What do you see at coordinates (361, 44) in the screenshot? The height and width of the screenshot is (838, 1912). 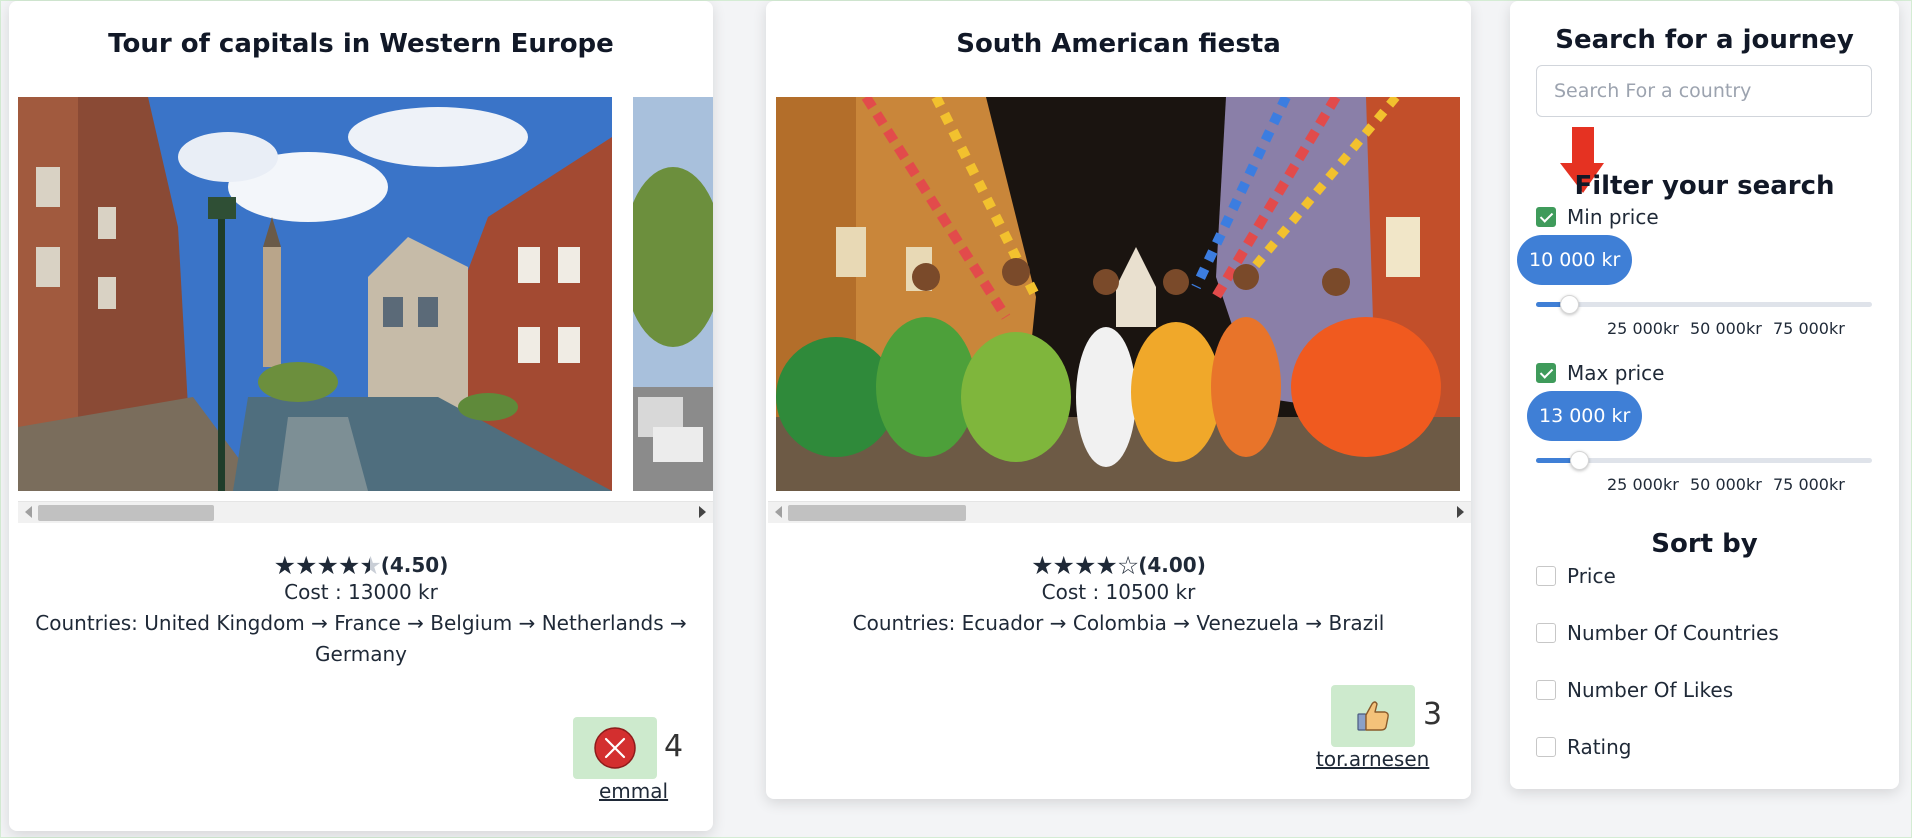 I see `journey-title: Tour of capitals in Western Europe` at bounding box center [361, 44].